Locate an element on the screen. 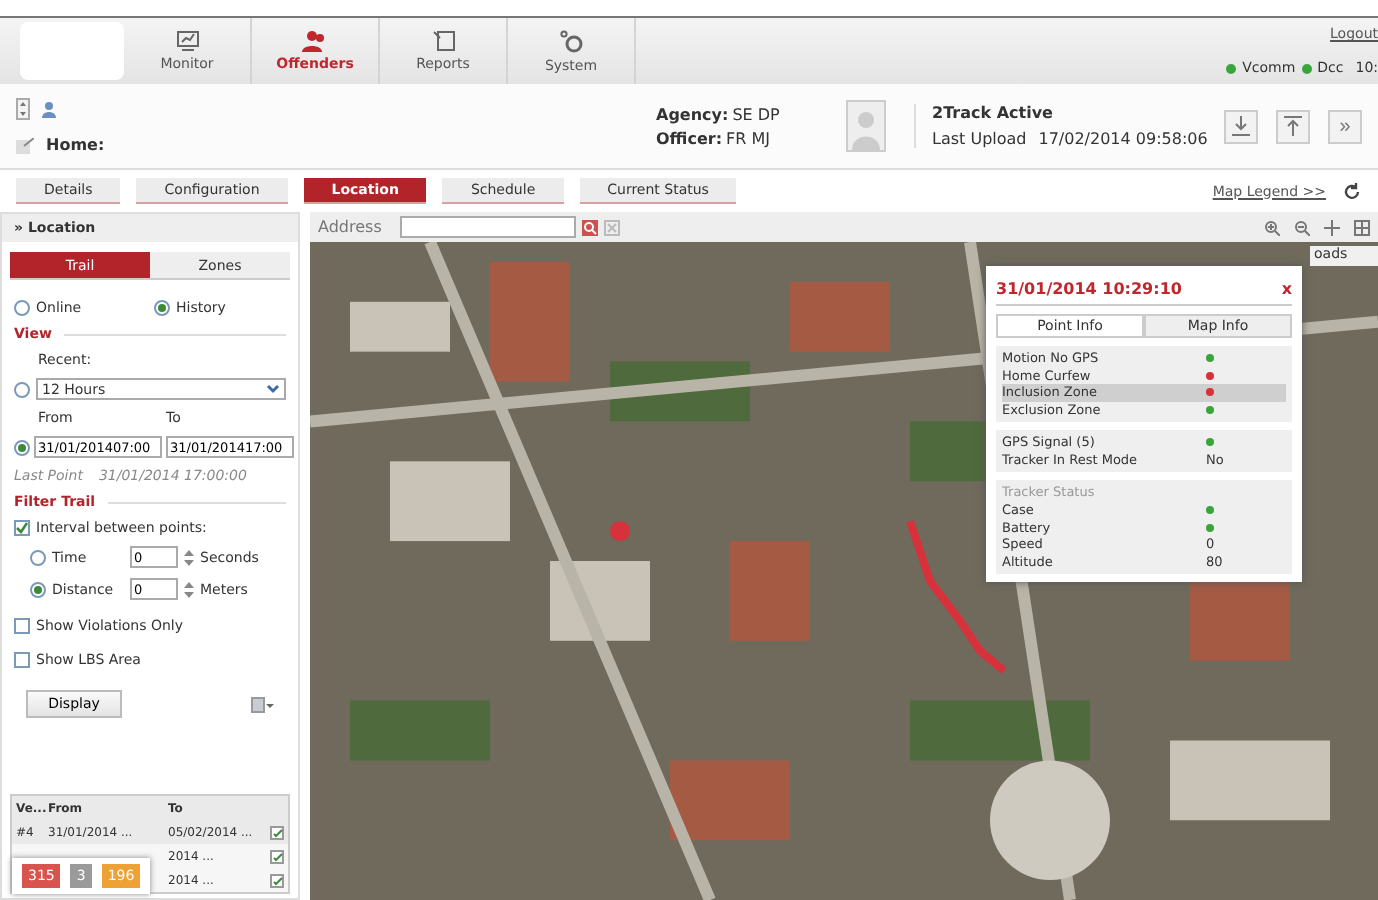 This screenshot has width=1378, height=900. agency-text: Agency: SE DP is located at coordinates (719, 114).